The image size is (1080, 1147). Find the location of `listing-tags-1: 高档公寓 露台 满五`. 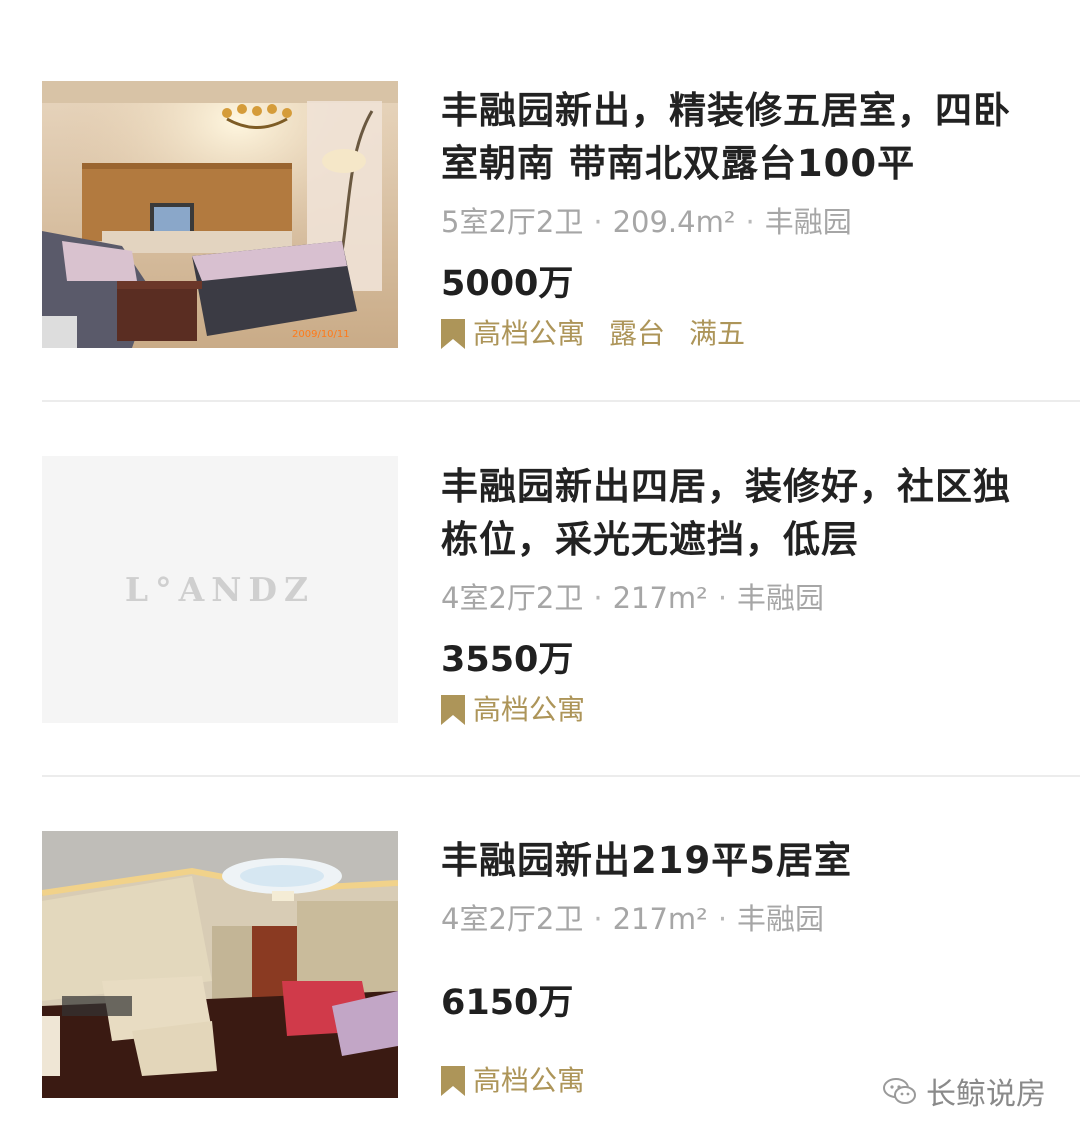

listing-tags-1: 高档公寓 露台 满五 is located at coordinates (741, 334).